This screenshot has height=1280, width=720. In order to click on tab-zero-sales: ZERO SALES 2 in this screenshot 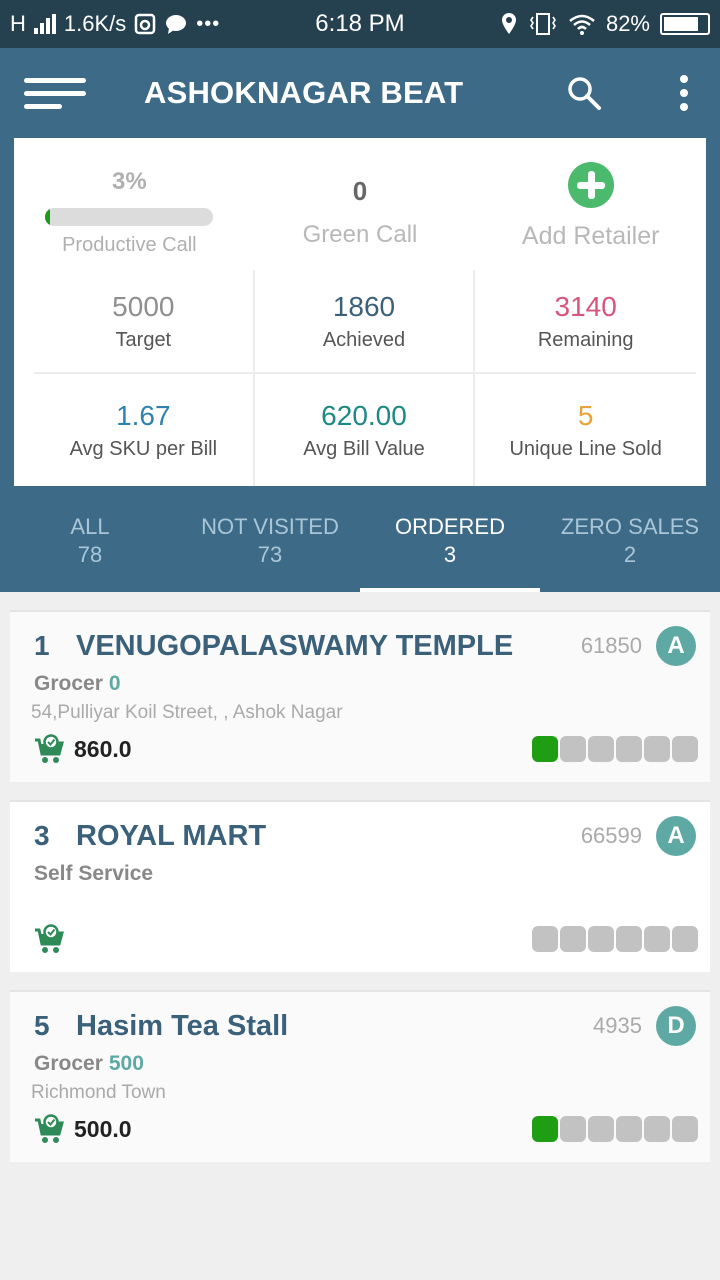, I will do `click(630, 539)`.